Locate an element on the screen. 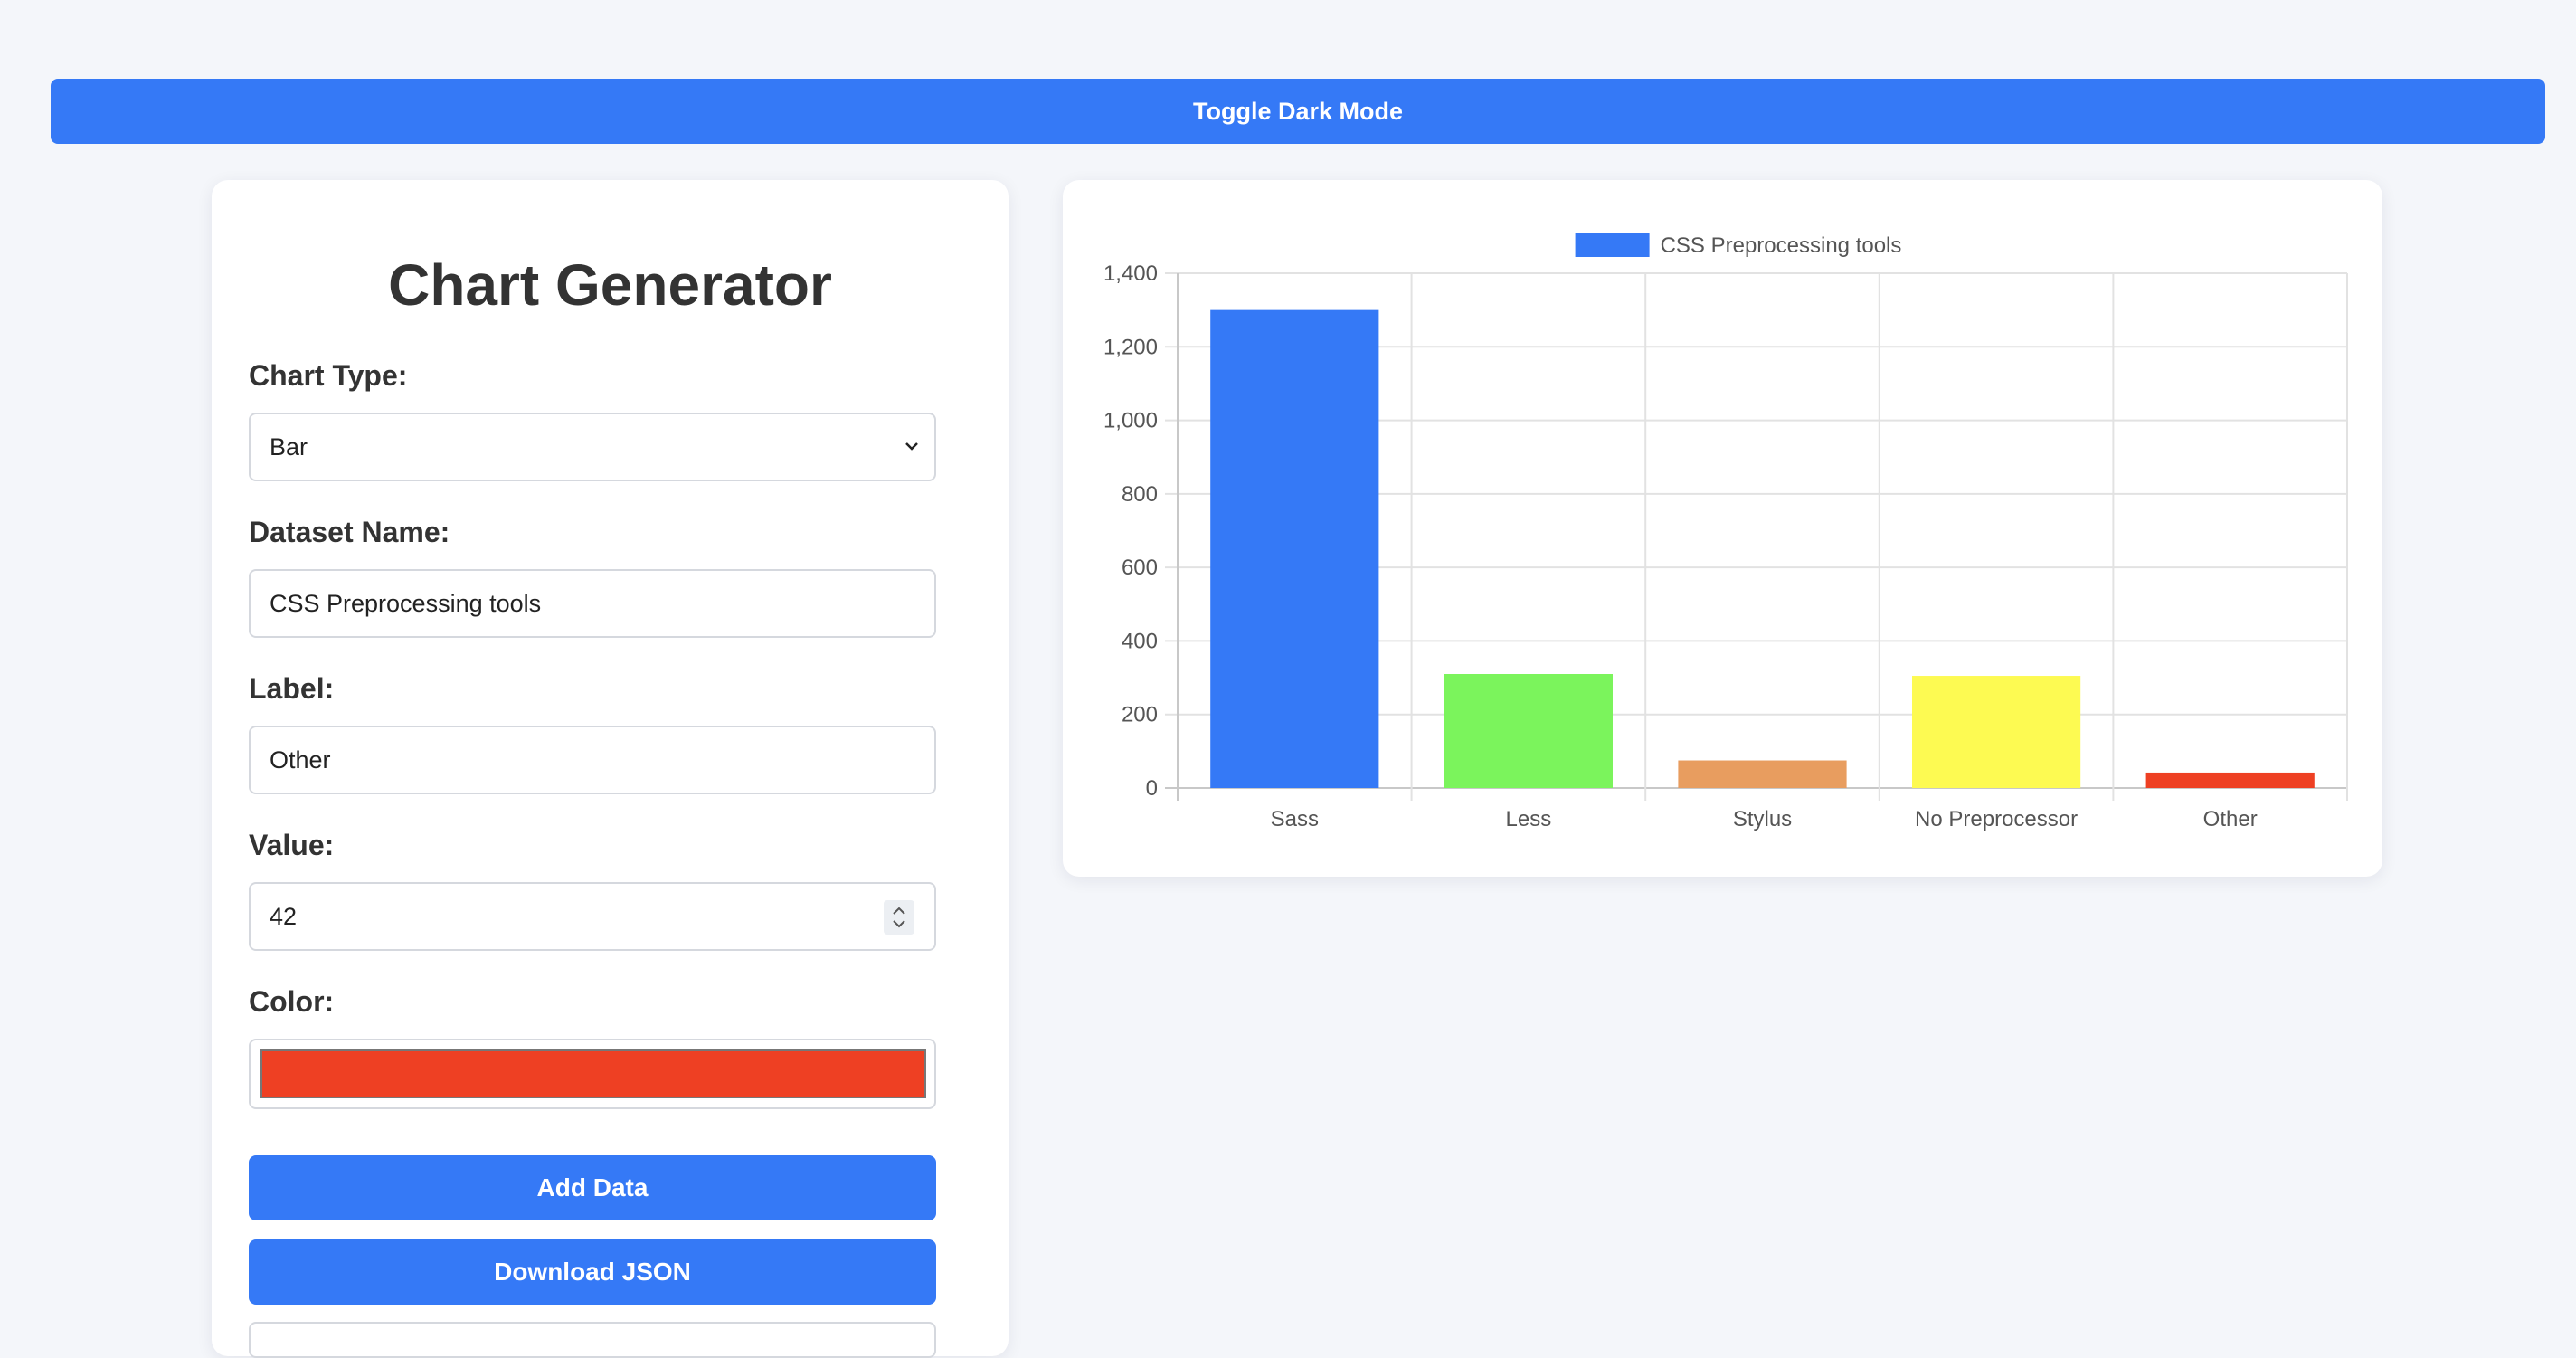 The image size is (2576, 1358). y-tick-label: 400 is located at coordinates (1140, 641).